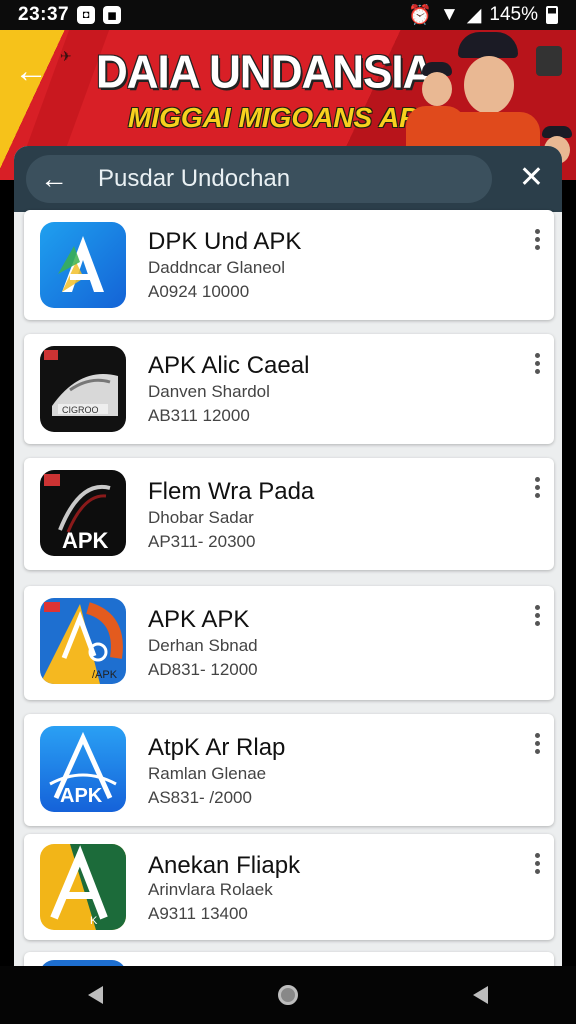 This screenshot has width=576, height=1024. I want to click on app-developer: Danven Shardol, so click(209, 391).